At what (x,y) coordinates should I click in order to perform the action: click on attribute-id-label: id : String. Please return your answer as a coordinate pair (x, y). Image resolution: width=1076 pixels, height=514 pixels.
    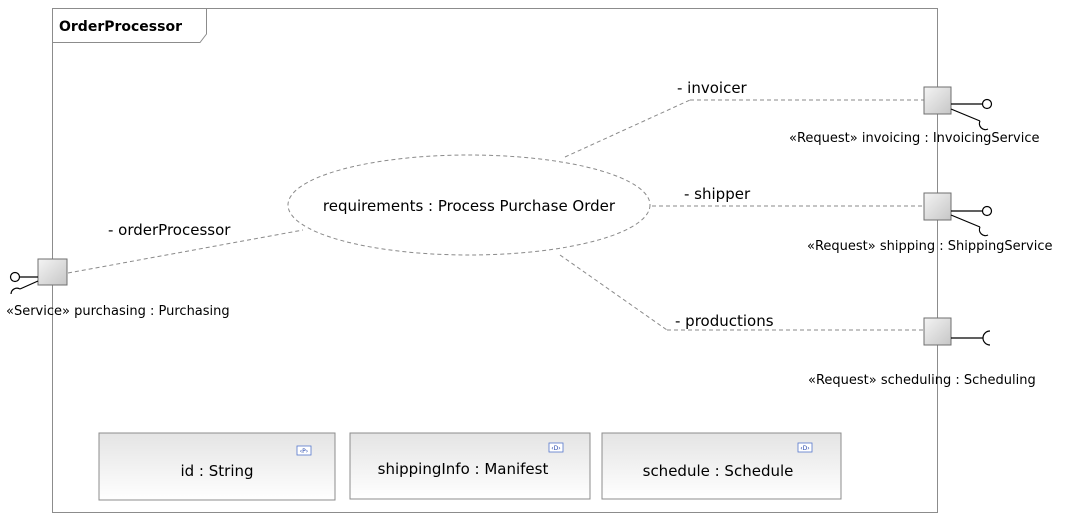
    Looking at the image, I should click on (216, 471).